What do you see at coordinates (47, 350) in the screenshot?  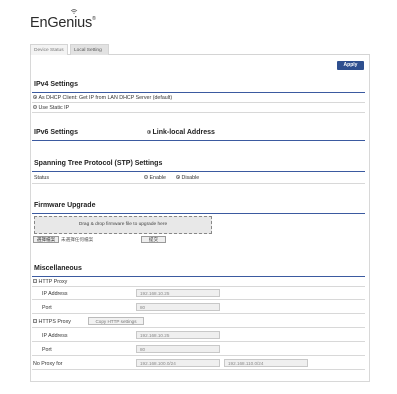 I see `https-port-label: Port` at bounding box center [47, 350].